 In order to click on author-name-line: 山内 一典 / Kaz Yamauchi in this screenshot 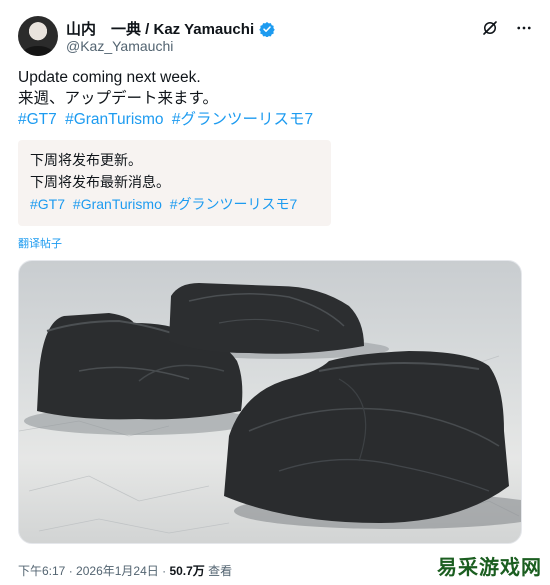, I will do `click(170, 28)`.